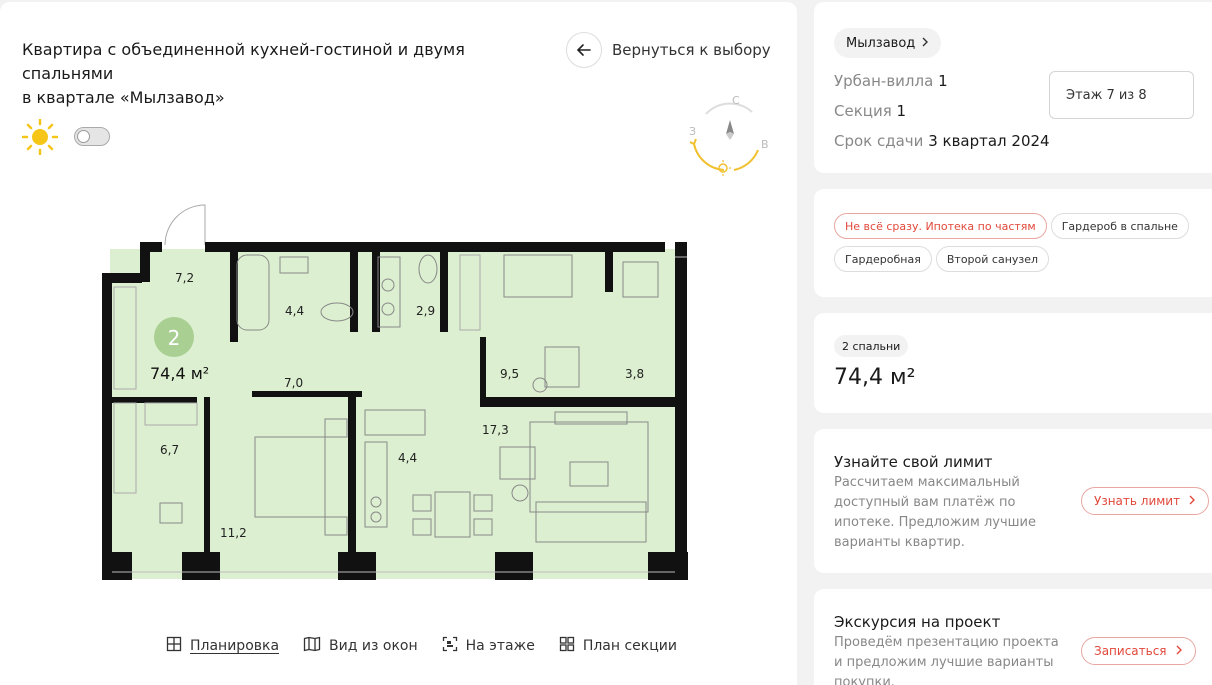  What do you see at coordinates (940, 226) in the screenshot?
I see `tag-mortgage: Не всё сразу. Ипотека по частям` at bounding box center [940, 226].